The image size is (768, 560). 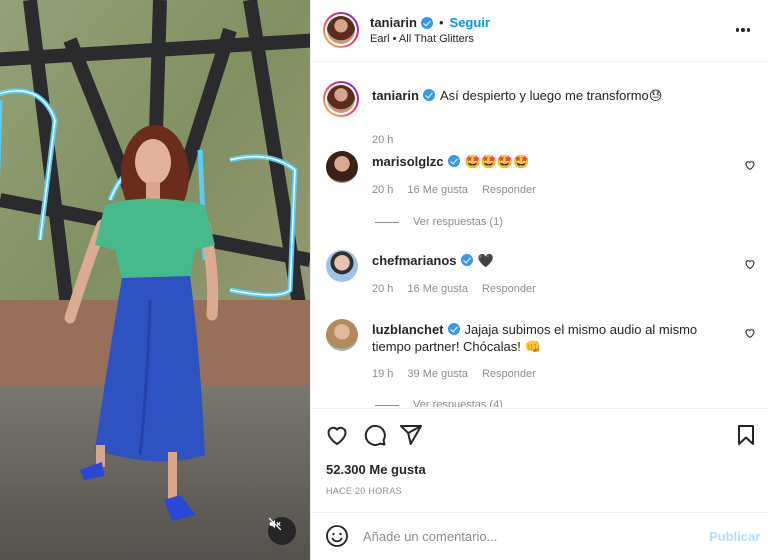 What do you see at coordinates (532, 347) in the screenshot?
I see `comment-emoji: 👊` at bounding box center [532, 347].